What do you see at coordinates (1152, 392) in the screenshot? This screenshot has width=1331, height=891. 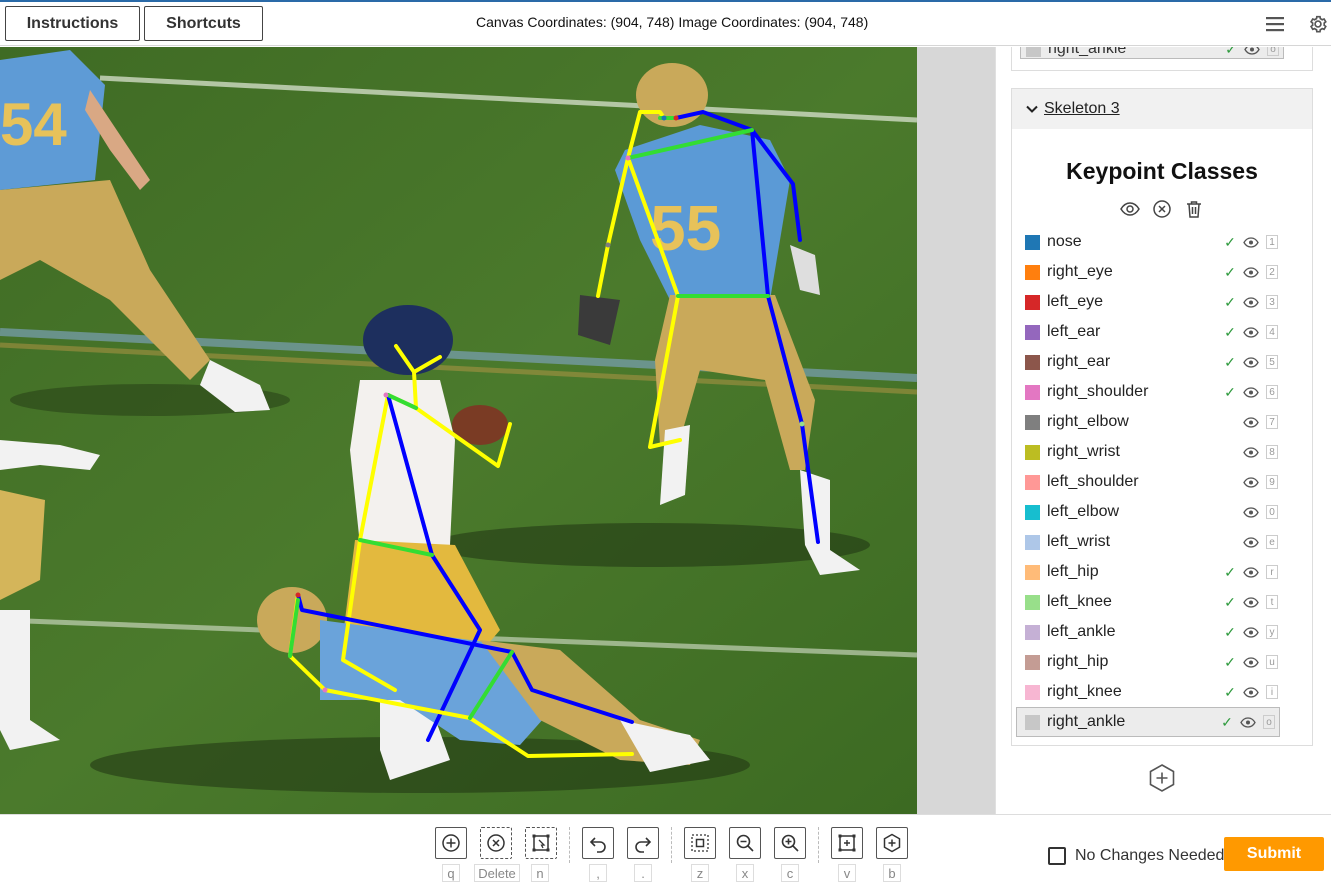 I see `keypoint-row-right-shoulder: right_shoulder ✓ 6` at bounding box center [1152, 392].